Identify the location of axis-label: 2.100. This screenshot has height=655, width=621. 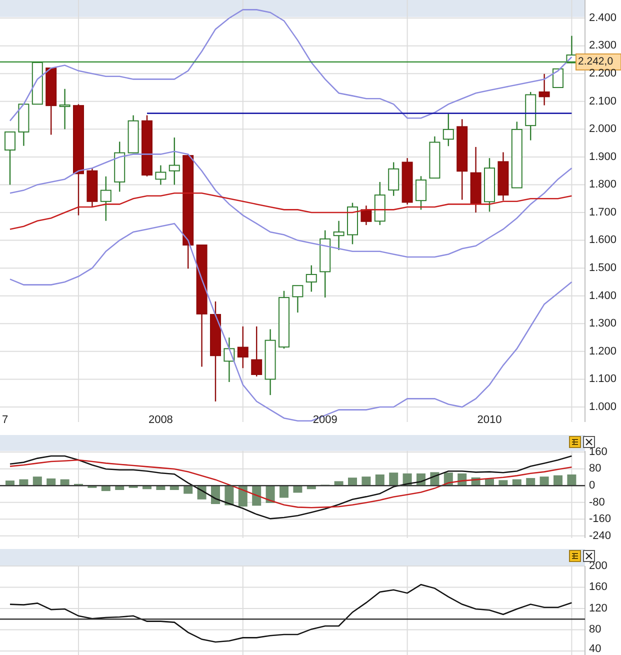
(603, 101).